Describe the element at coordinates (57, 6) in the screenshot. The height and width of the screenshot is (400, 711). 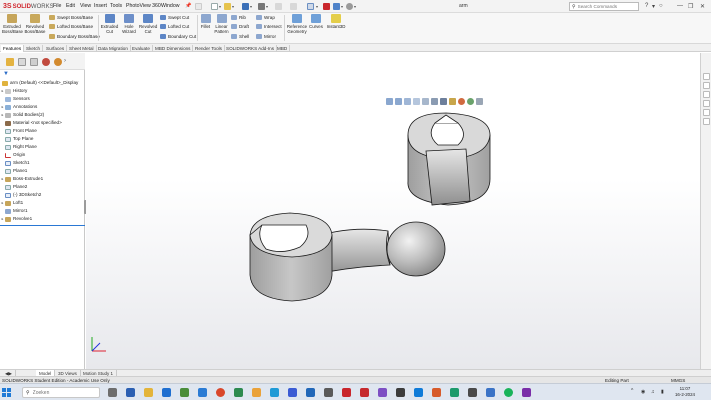
I see `menu-file: File` at that location.